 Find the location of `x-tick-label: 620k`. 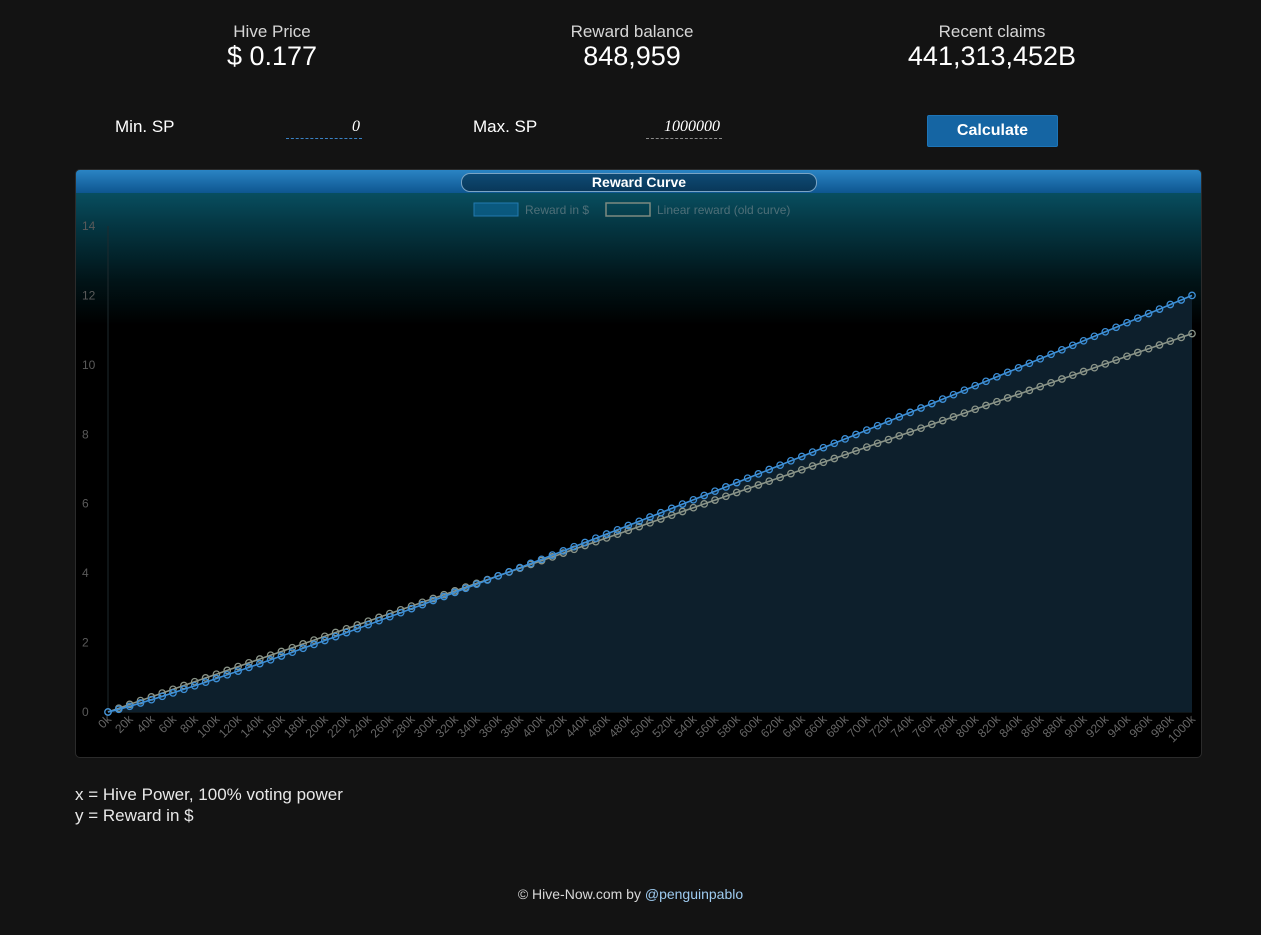

x-tick-label: 620k is located at coordinates (772, 726).